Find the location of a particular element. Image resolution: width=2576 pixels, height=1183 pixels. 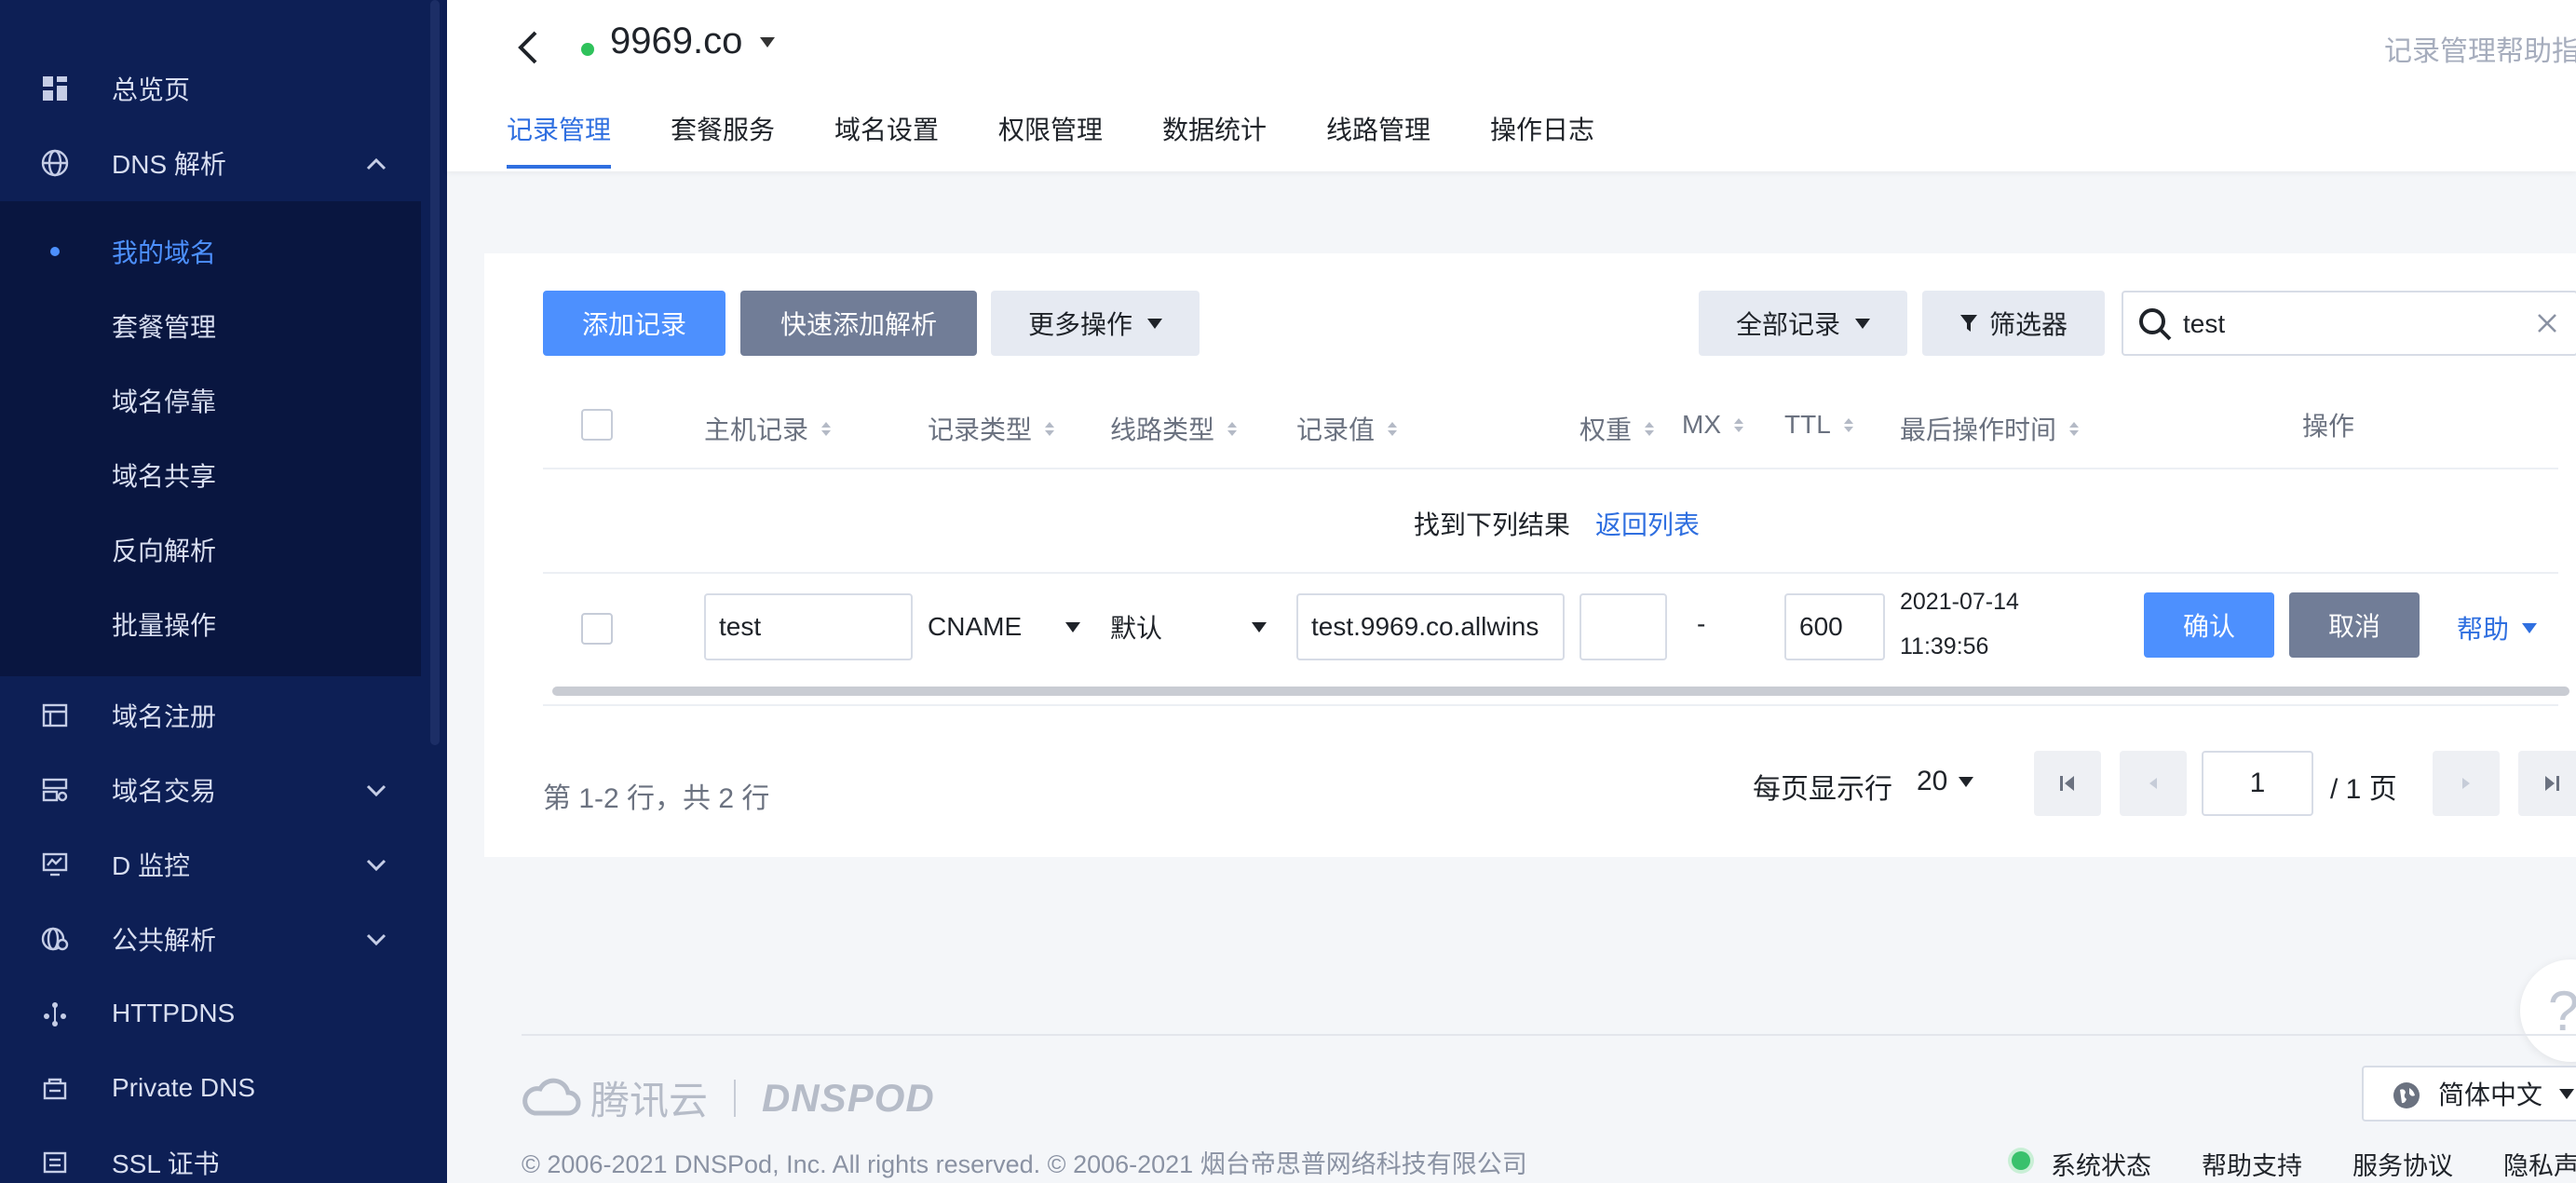

prev-page-icon is located at coordinates (2153, 783).